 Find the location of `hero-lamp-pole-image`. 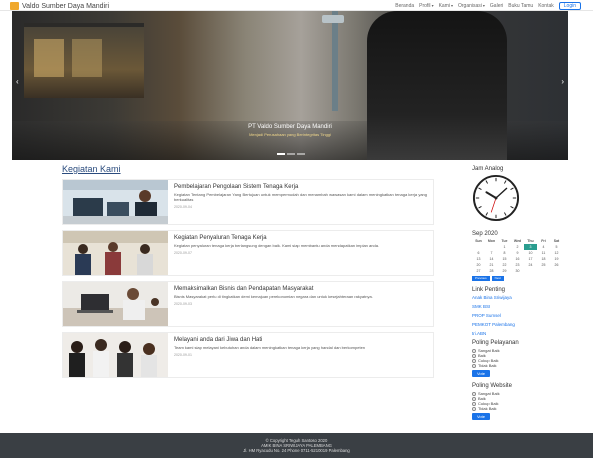

hero-lamp-pole-image is located at coordinates (335, 61).